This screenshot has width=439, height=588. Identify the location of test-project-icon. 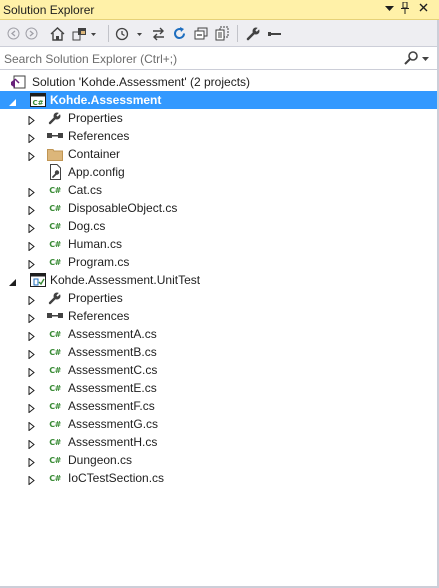
(38, 280).